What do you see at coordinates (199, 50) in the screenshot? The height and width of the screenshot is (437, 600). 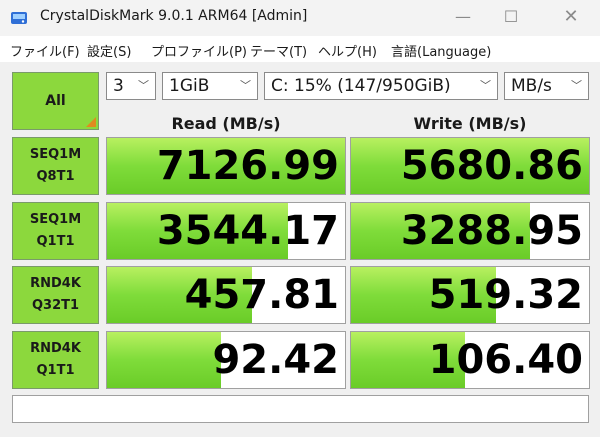 I see `menu-profile: プロファイル(P)` at bounding box center [199, 50].